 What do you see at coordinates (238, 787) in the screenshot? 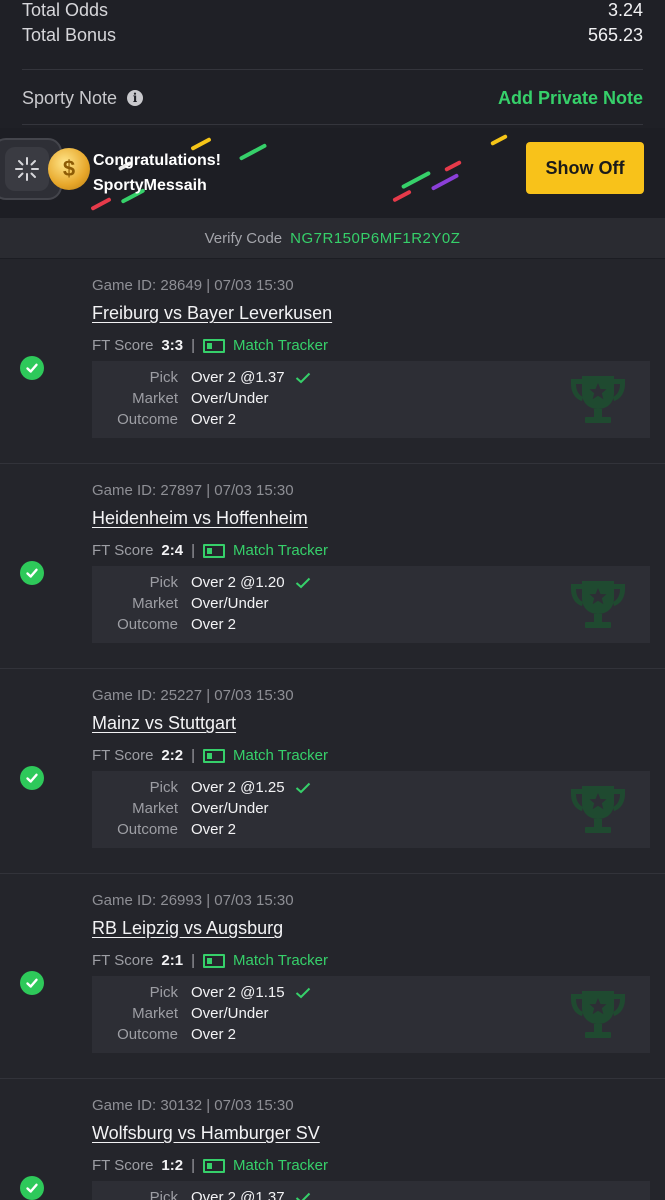
I see `pick-value: Over 2 @1.25` at bounding box center [238, 787].